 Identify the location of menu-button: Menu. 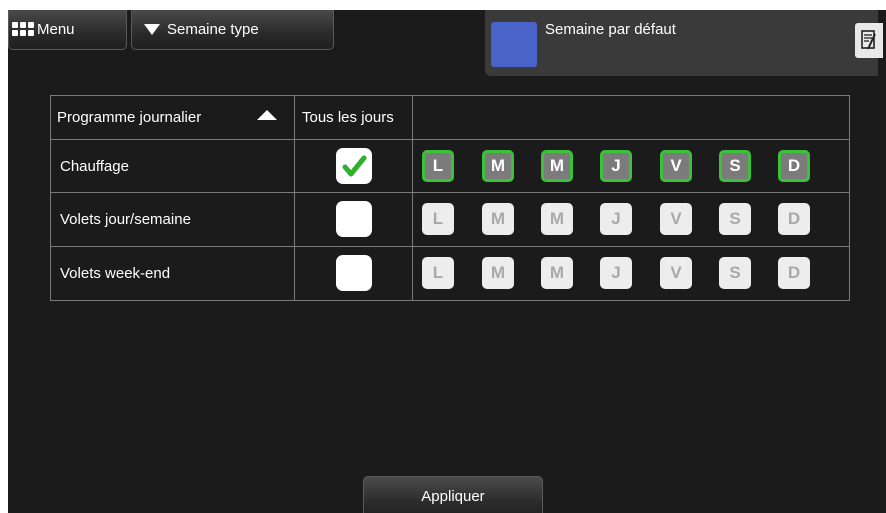
(67, 30).